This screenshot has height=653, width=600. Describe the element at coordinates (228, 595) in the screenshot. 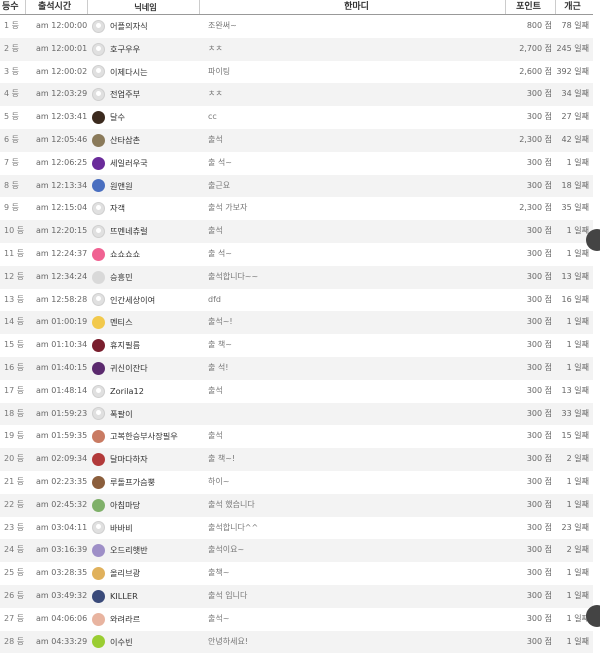

I see `message-cell: 출석 입니다` at that location.